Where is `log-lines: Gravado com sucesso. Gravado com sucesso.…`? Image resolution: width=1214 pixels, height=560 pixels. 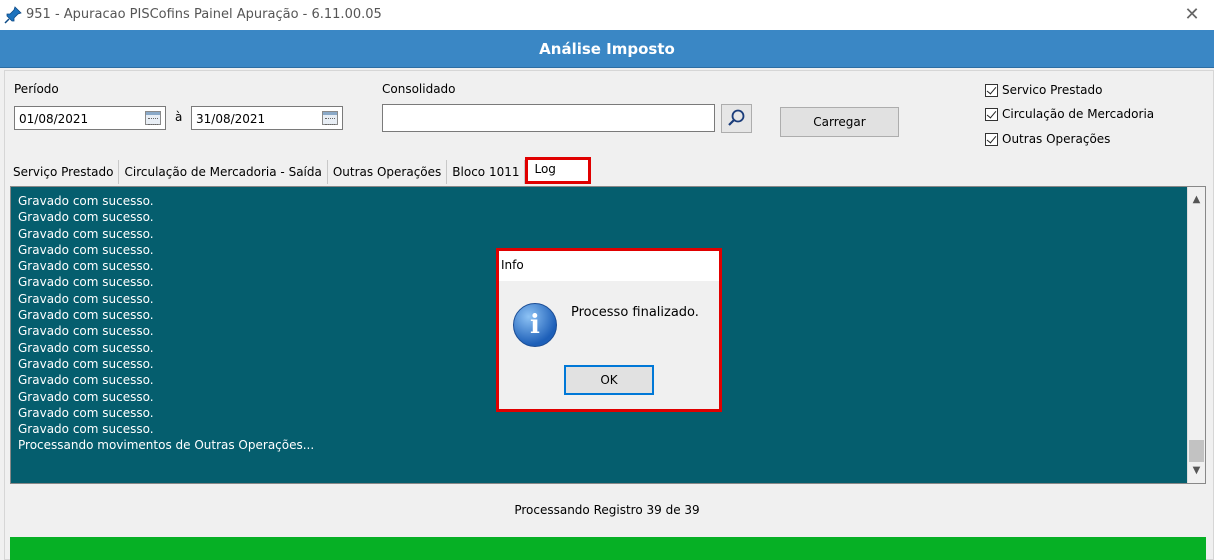
log-lines: Gravado com sucesso. Gravado com sucesso.… is located at coordinates (166, 323).